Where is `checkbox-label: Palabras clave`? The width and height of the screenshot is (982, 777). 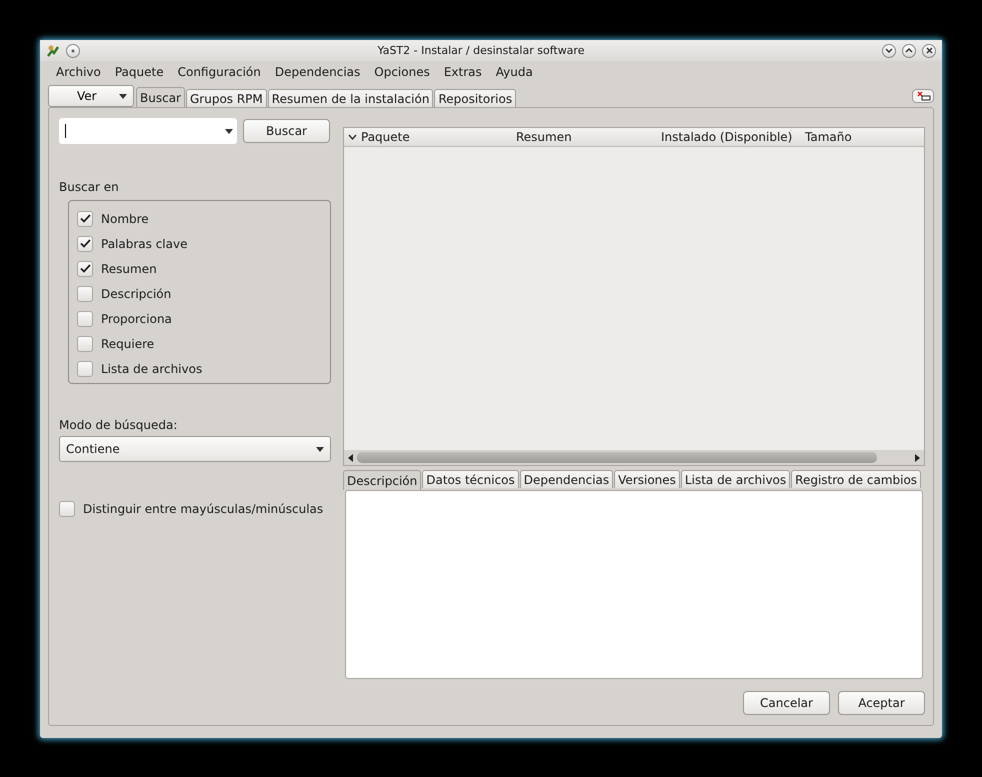 checkbox-label: Palabras clave is located at coordinates (144, 243).